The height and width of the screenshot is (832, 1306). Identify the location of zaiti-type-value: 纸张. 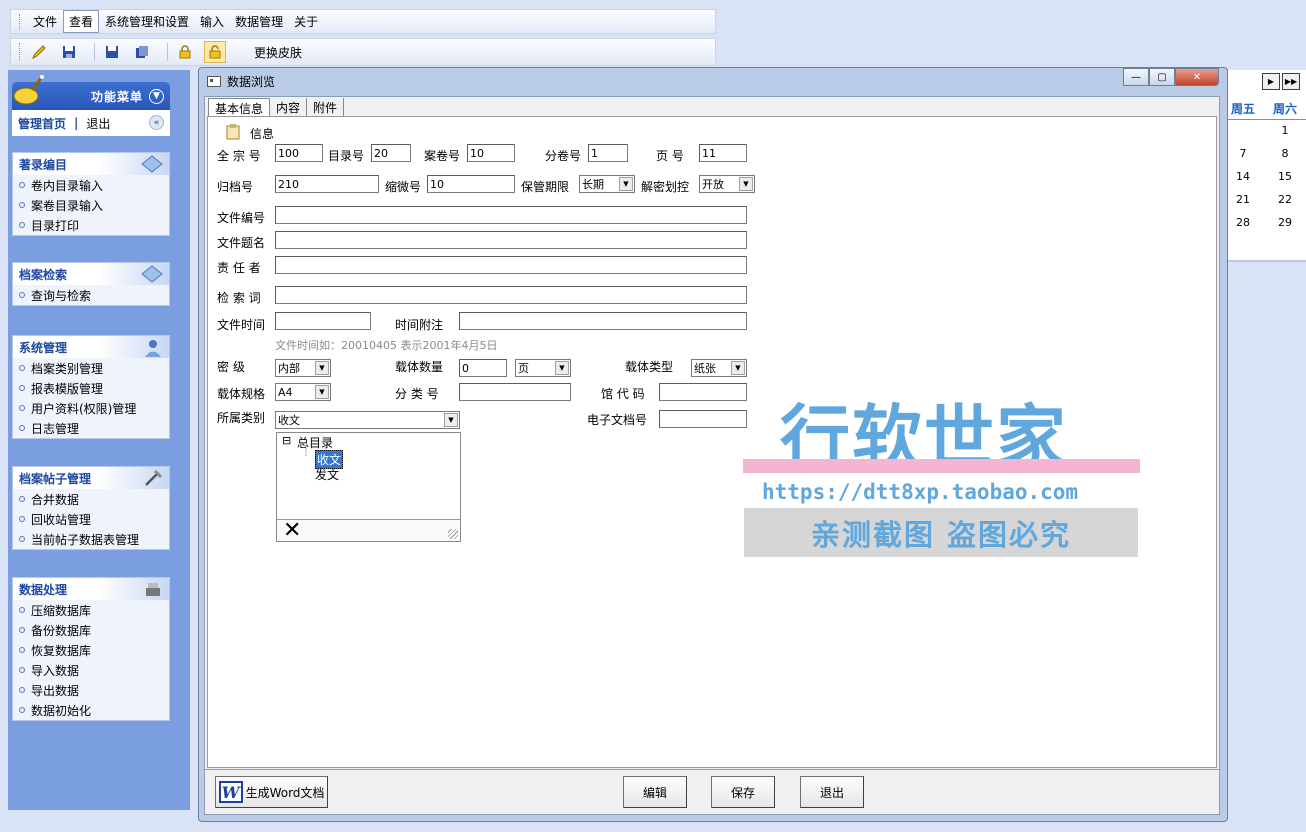
(705, 368).